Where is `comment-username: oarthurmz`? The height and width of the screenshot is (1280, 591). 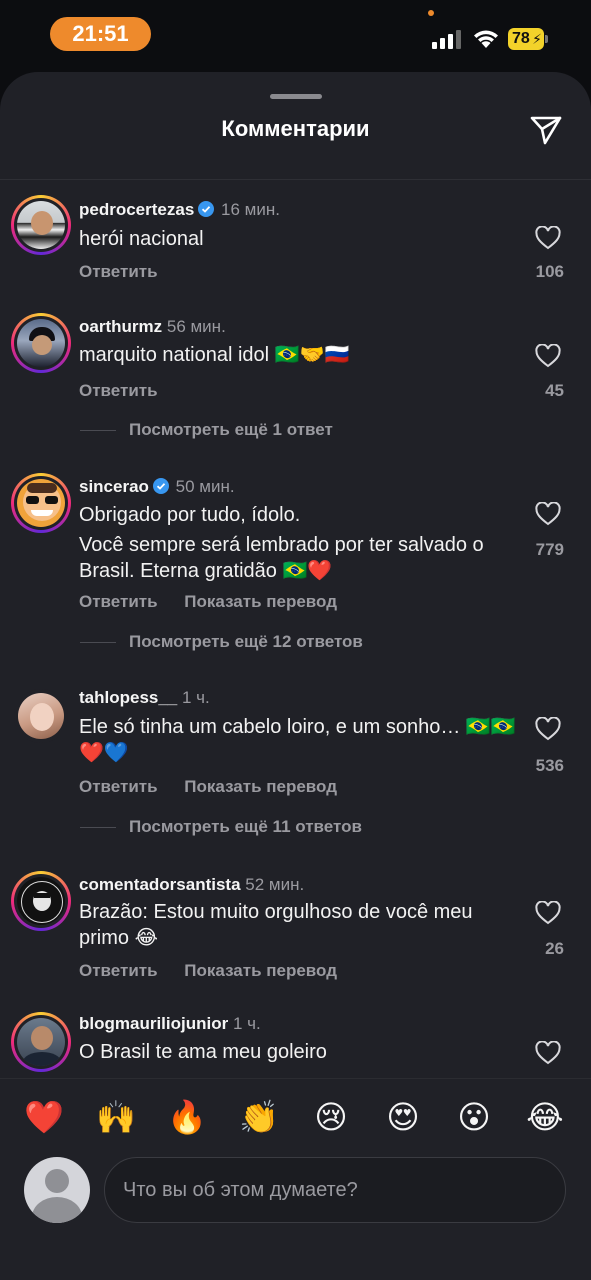
comment-username: oarthurmz is located at coordinates (120, 326).